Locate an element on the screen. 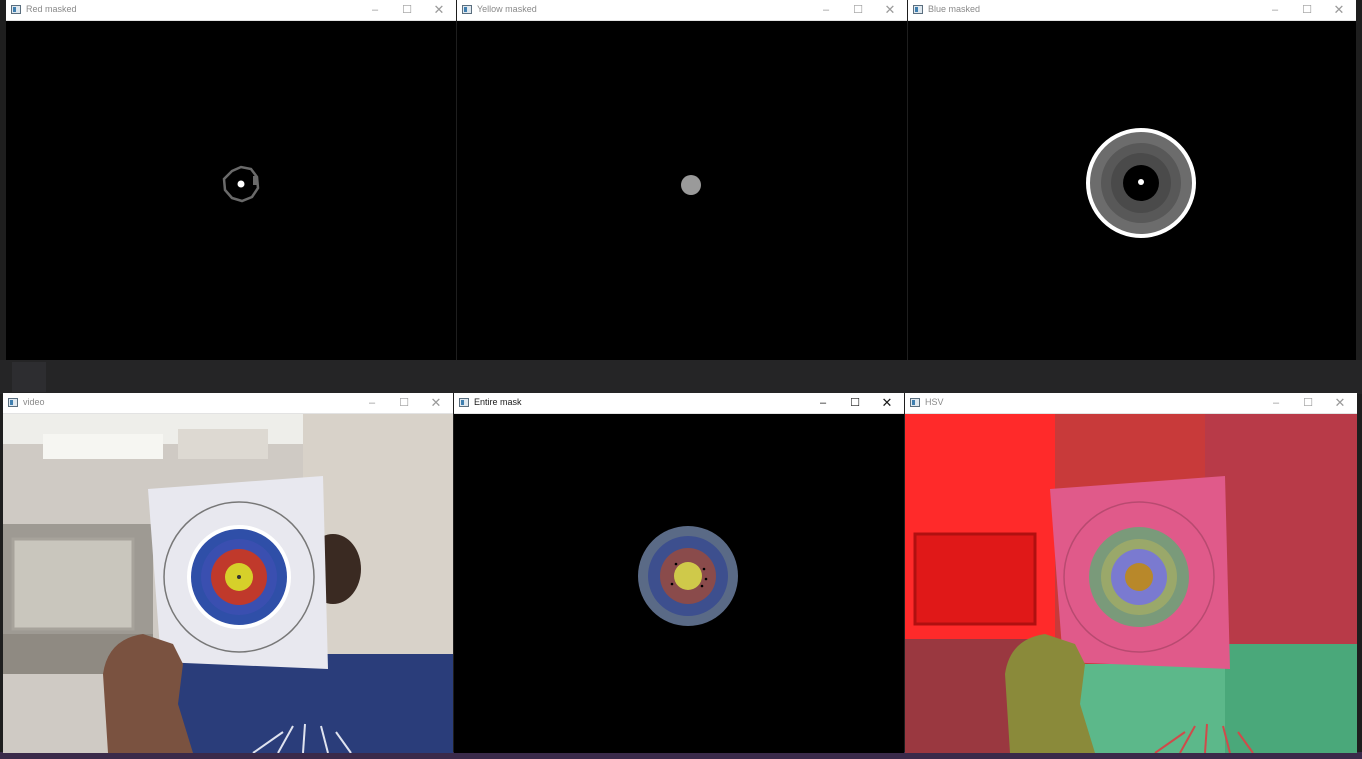 Image resolution: width=1362 pixels, height=759 pixels. titlebar: Yellow masked – ☐ ✕ is located at coordinates (682, 10).